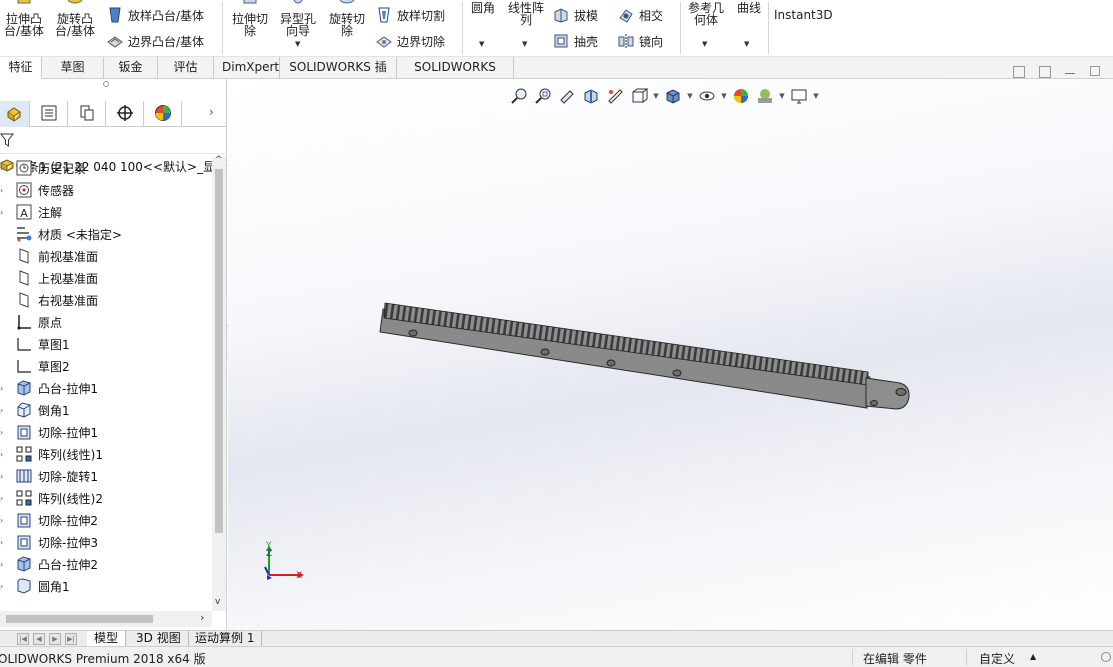 The height and width of the screenshot is (667, 1113). I want to click on tab-dimxpert: DimXpert, so click(247, 68).